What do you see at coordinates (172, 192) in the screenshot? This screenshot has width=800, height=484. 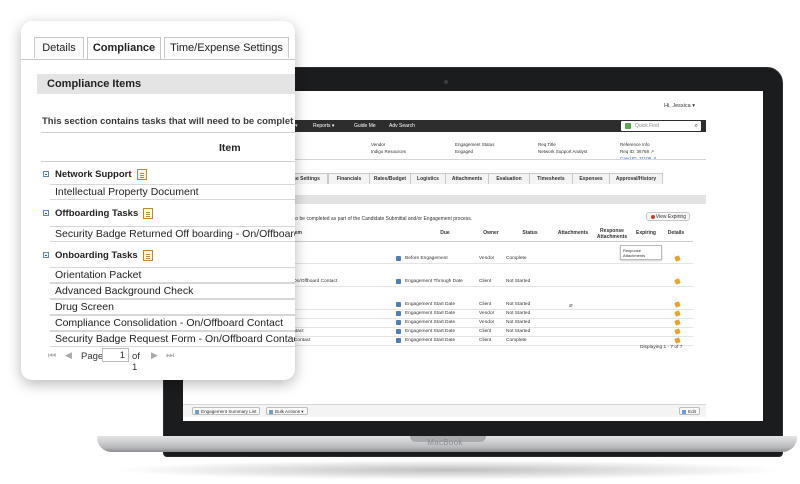 I see `list-item: Intellectual Property Document` at bounding box center [172, 192].